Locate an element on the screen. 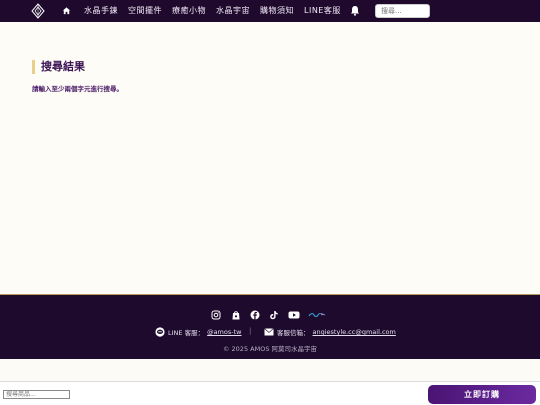 Image resolution: width=540 pixels, height=405 pixels. line-id-link: @amos-tw is located at coordinates (224, 332).